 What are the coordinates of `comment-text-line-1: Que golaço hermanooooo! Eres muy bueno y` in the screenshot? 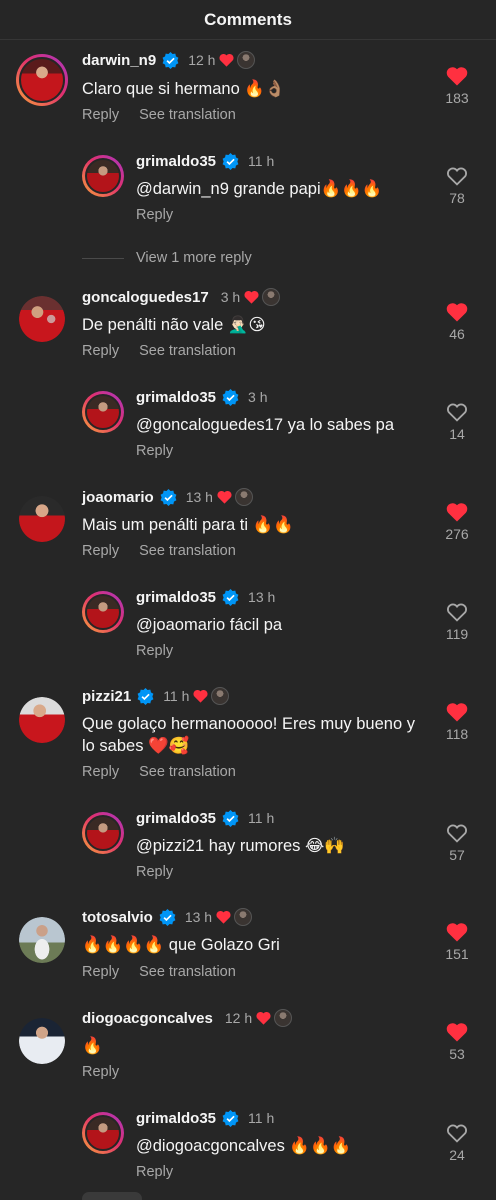 It's located at (248, 724).